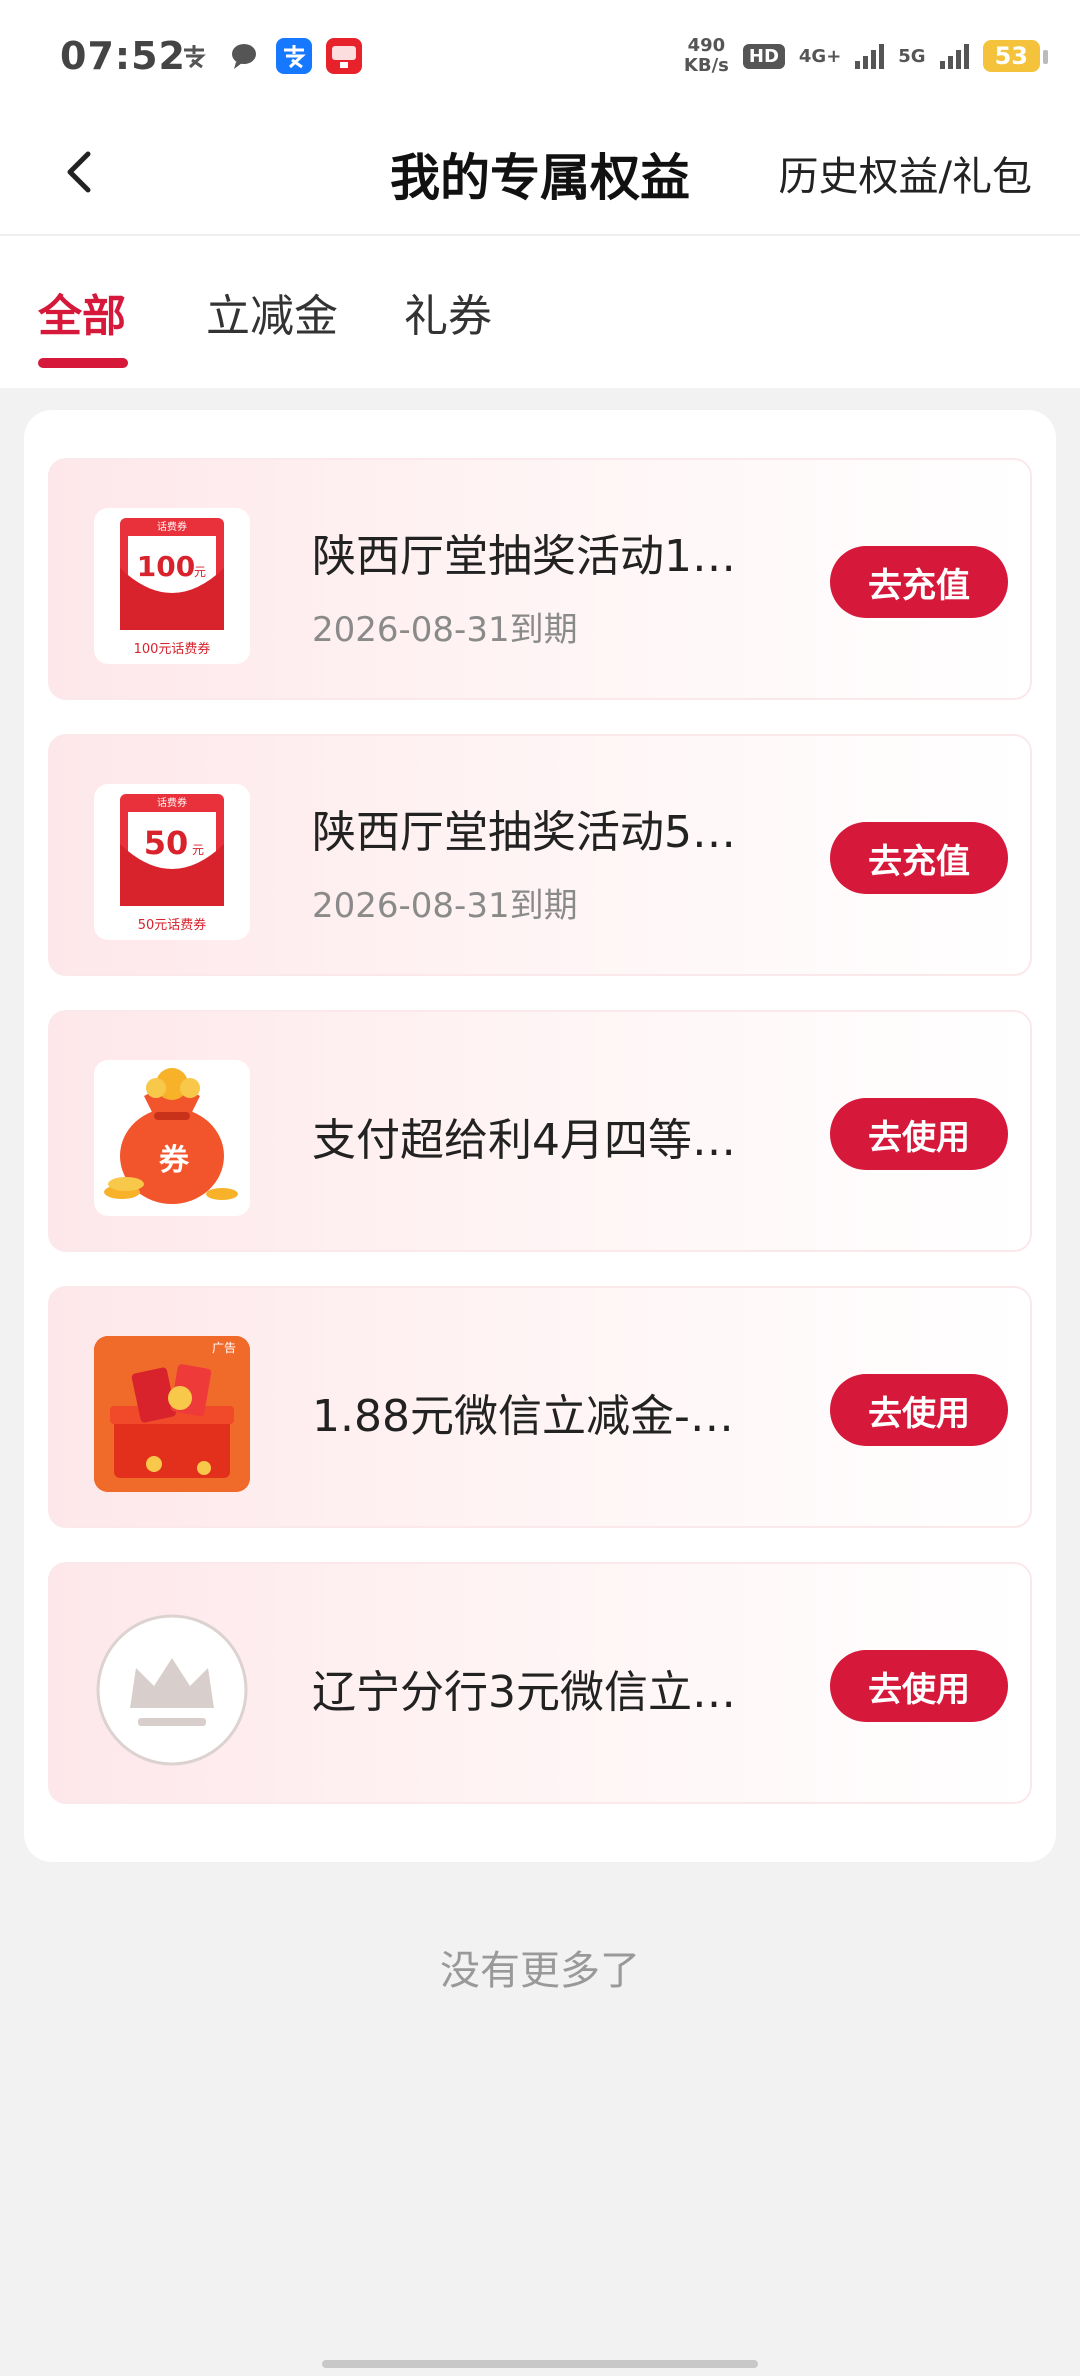 The image size is (1080, 2376). What do you see at coordinates (82, 312) in the screenshot?
I see `tab-all: 全部` at bounding box center [82, 312].